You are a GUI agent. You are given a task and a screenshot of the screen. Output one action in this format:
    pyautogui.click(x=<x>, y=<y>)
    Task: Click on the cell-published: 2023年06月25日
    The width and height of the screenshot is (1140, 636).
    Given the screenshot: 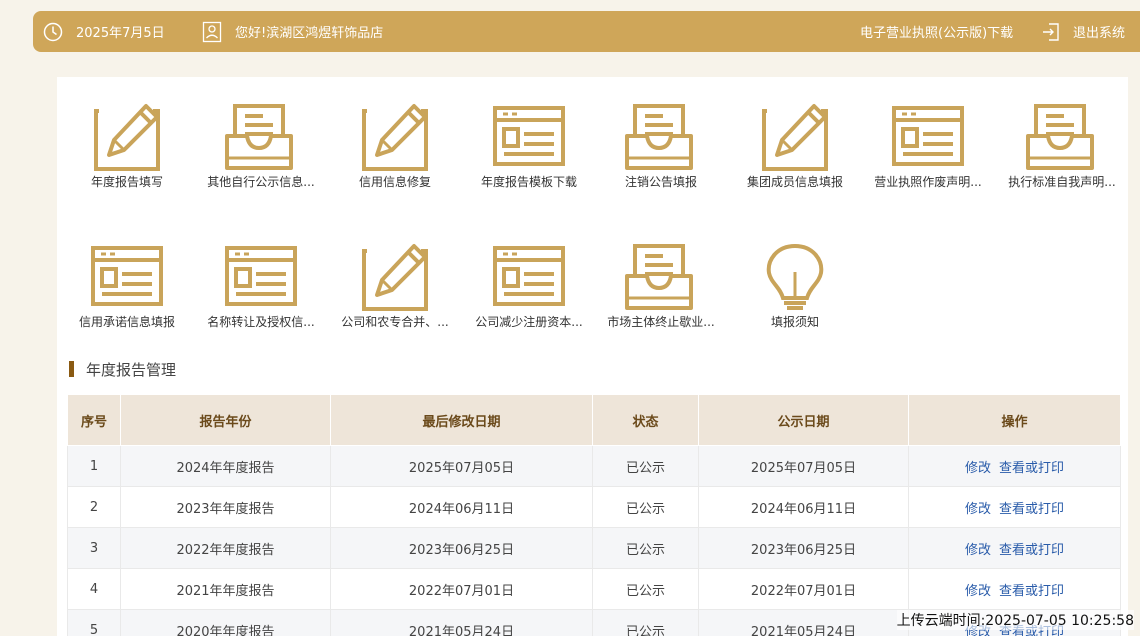 What is the action you would take?
    pyautogui.click(x=803, y=548)
    